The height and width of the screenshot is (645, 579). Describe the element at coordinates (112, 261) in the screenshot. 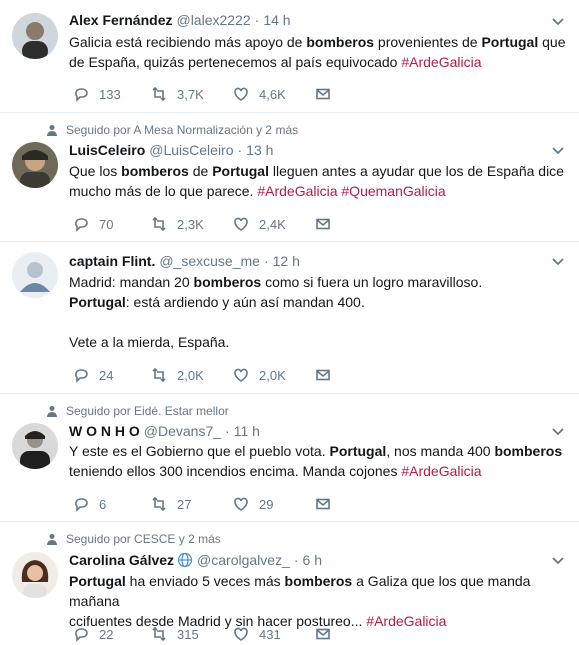

I see `display-name: captain Flint.` at that location.